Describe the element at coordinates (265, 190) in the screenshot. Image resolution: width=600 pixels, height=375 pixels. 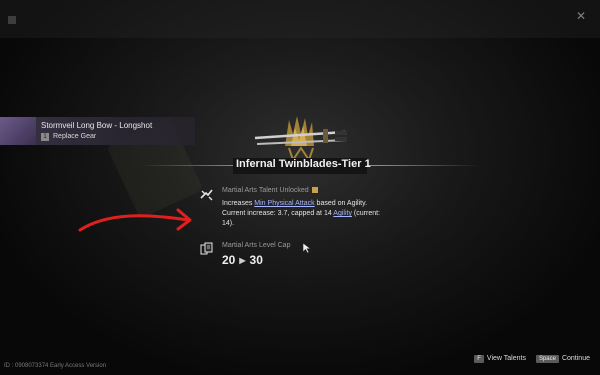
I see `talent-unlocked-text: Martial Arts Talent Unlocked` at that location.